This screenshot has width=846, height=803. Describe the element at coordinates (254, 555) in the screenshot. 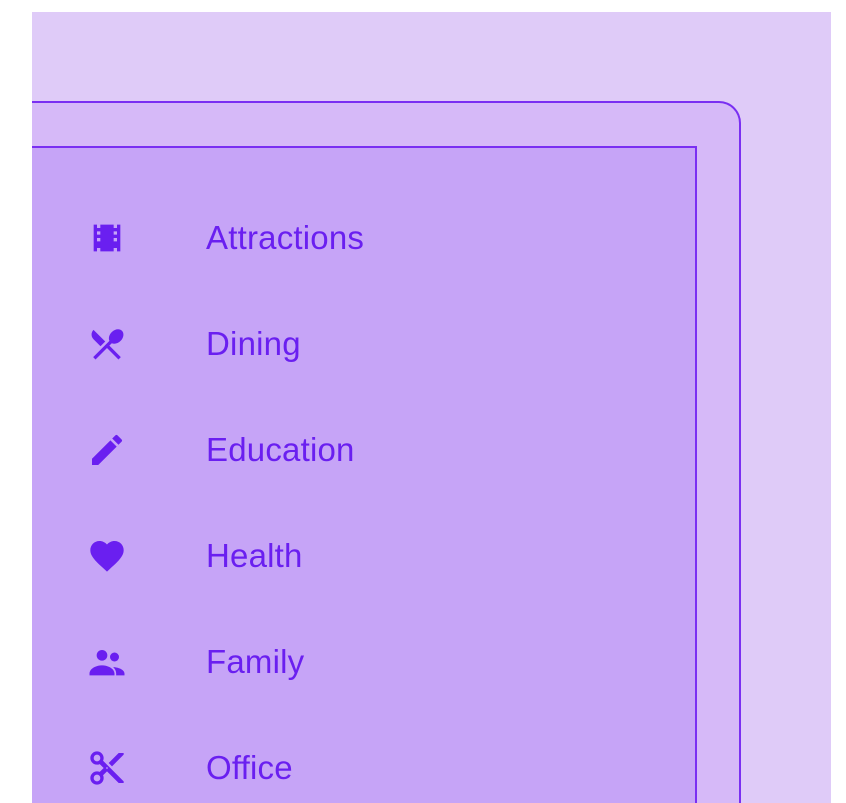

I see `menu-item-label: Health` at that location.